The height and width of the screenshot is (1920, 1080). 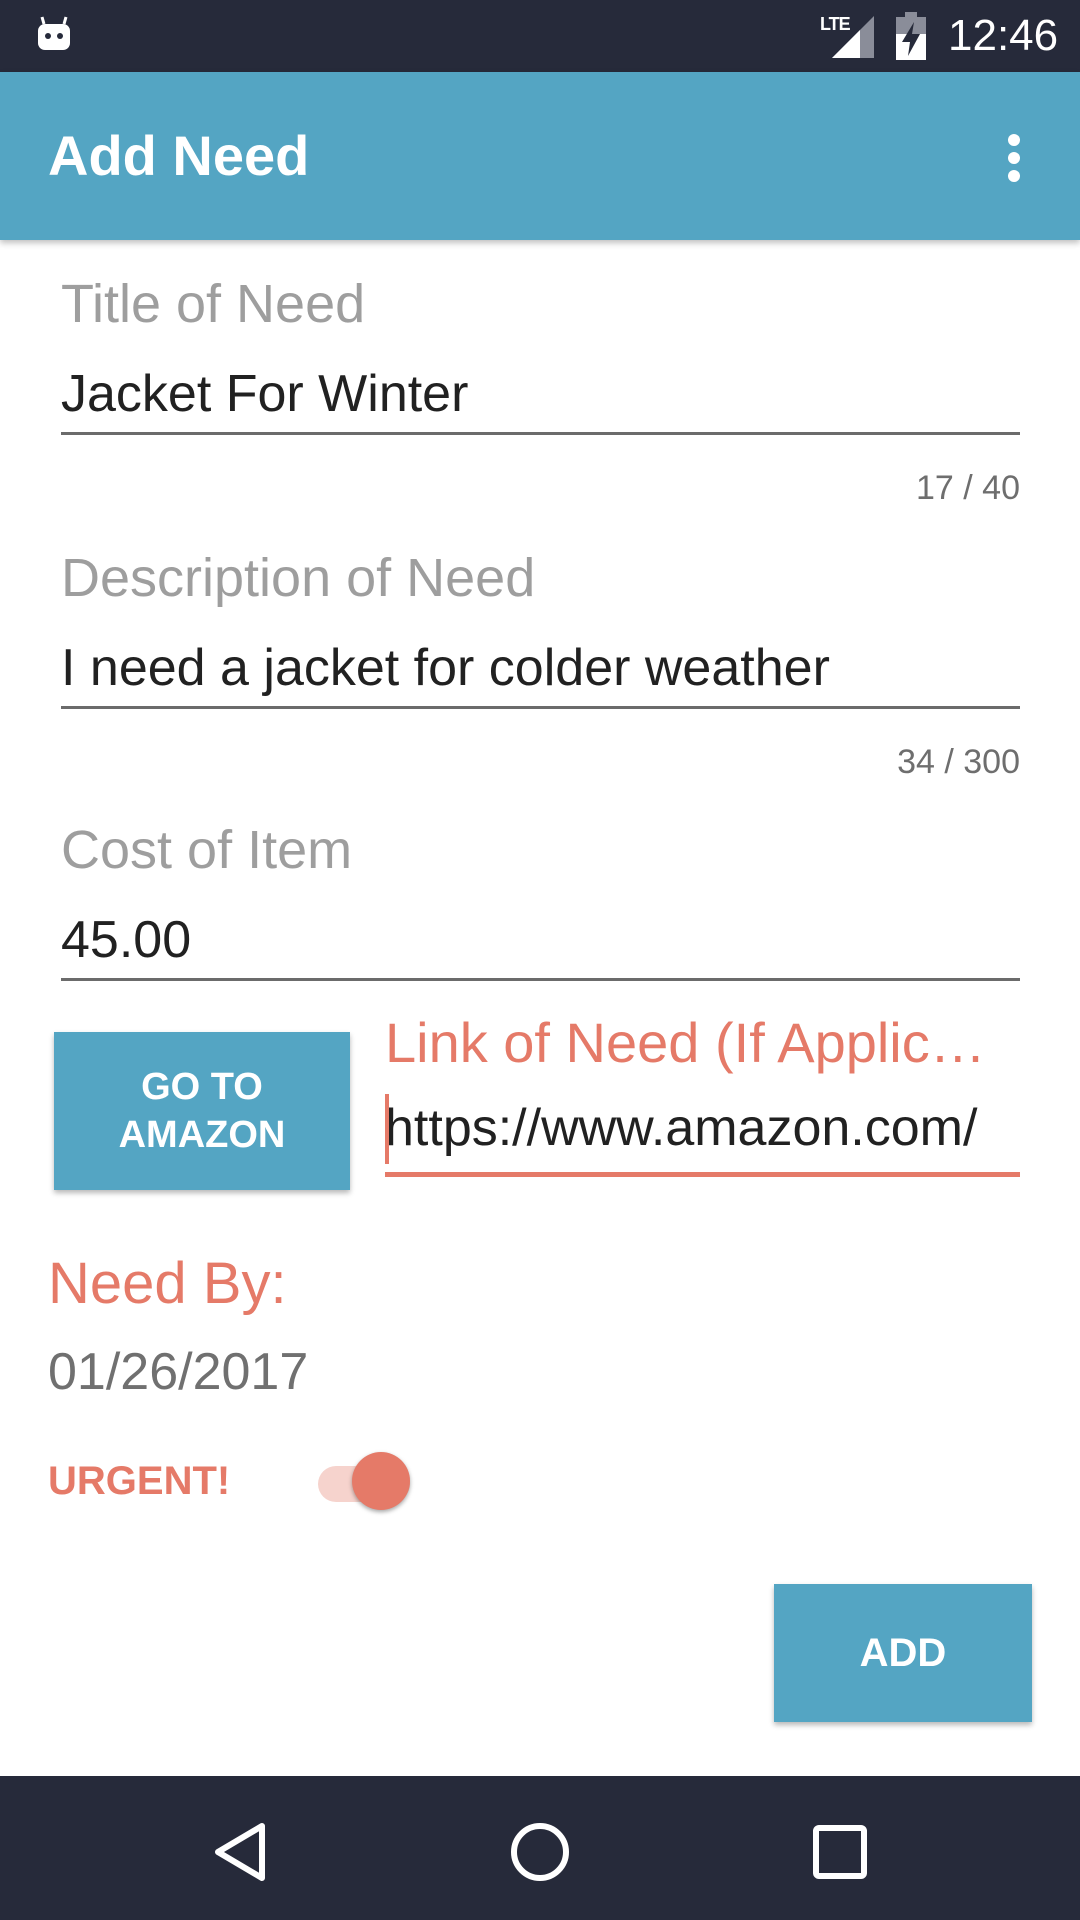 What do you see at coordinates (540, 433) in the screenshot?
I see `title-input-underline` at bounding box center [540, 433].